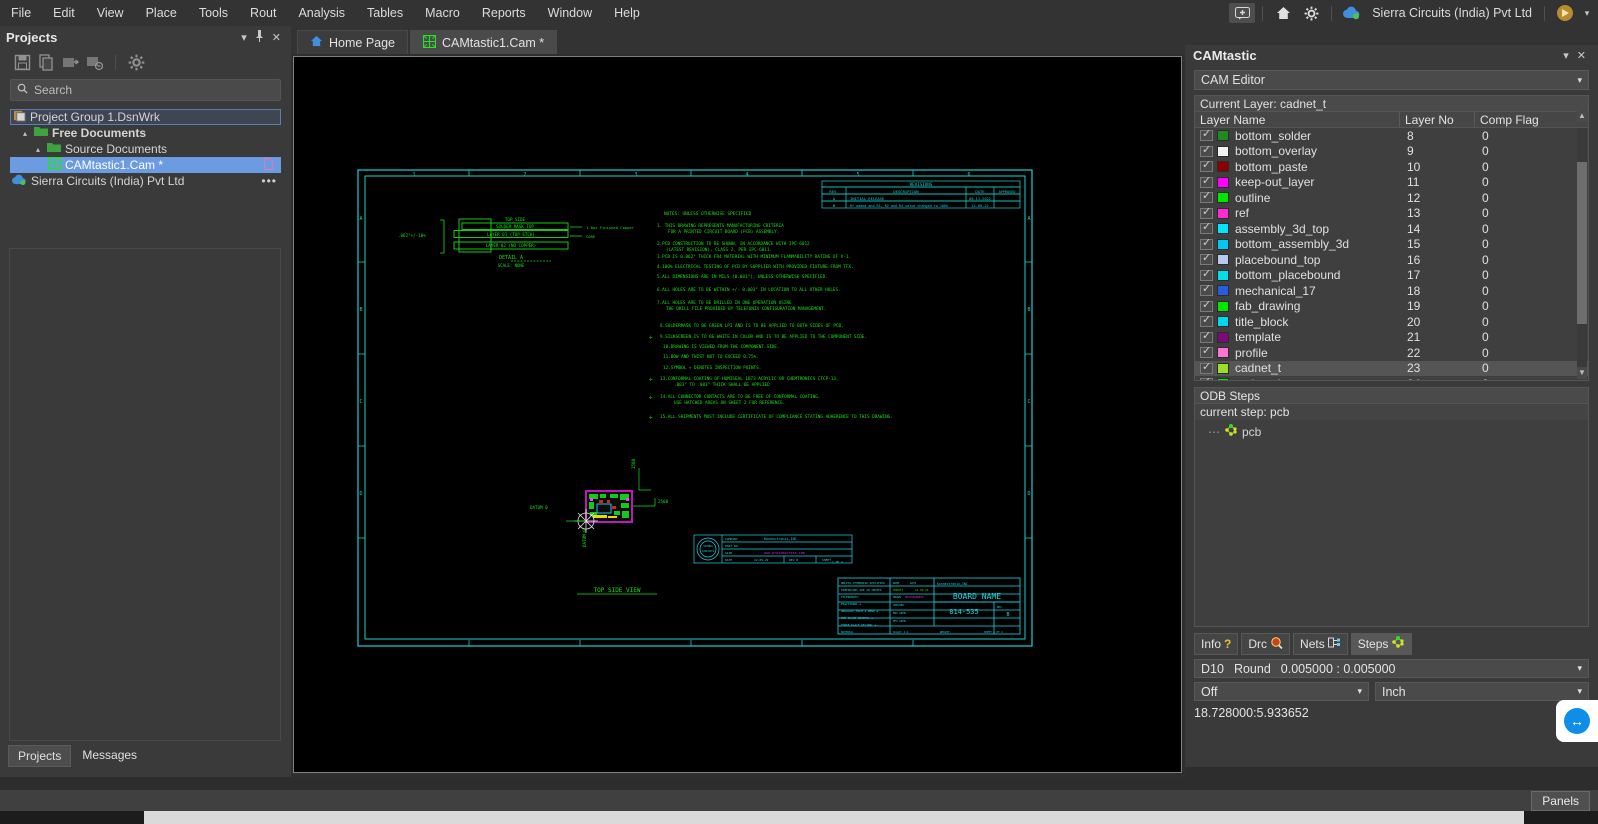 Image resolution: width=1598 pixels, height=824 pixels. Describe the element at coordinates (1391, 244) in the screenshot. I see `layer-row: bottom_assembly_3d 15 0` at that location.